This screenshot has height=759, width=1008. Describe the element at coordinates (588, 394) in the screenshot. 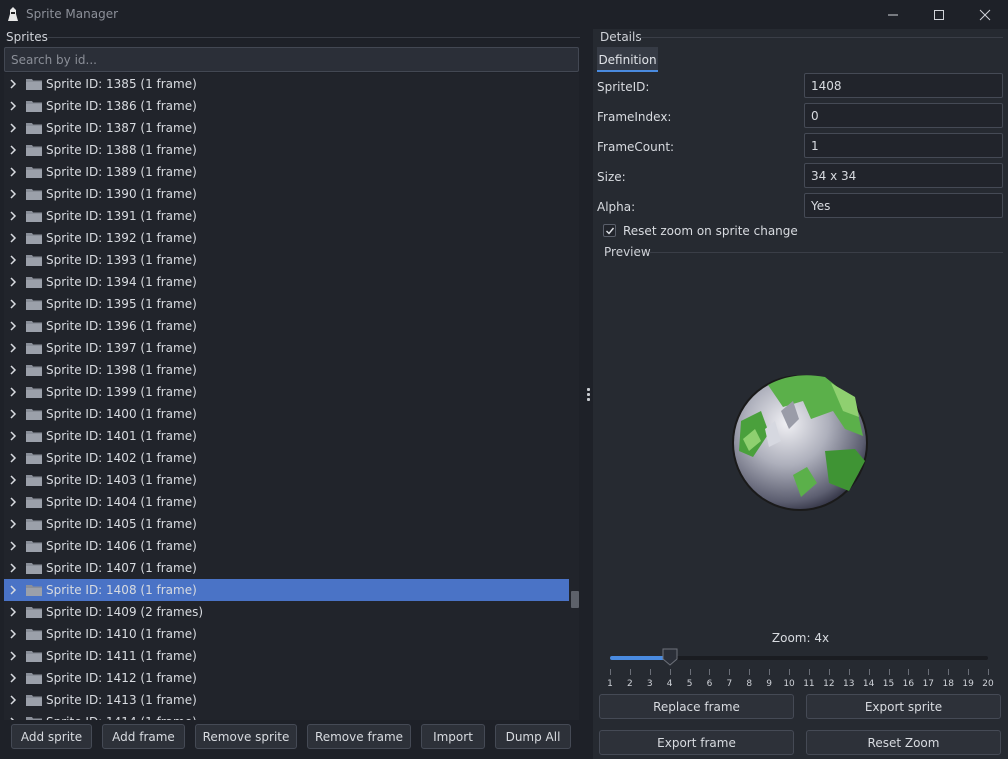

I see `splitter-grip-dot` at that location.